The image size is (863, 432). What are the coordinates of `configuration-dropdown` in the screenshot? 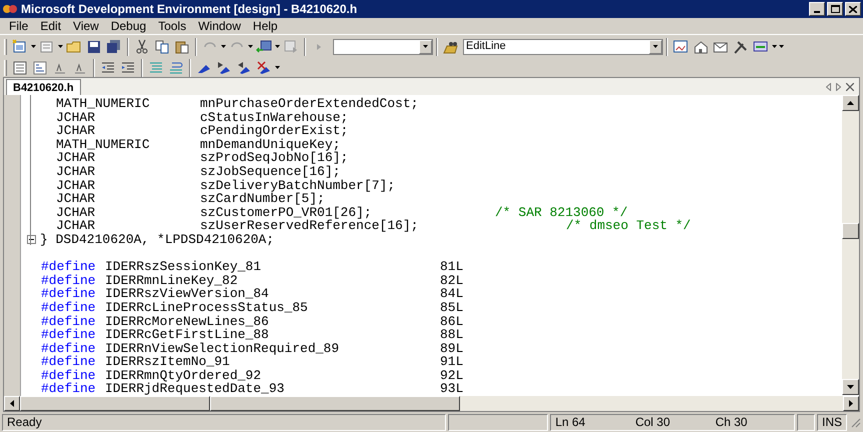 It's located at (383, 46).